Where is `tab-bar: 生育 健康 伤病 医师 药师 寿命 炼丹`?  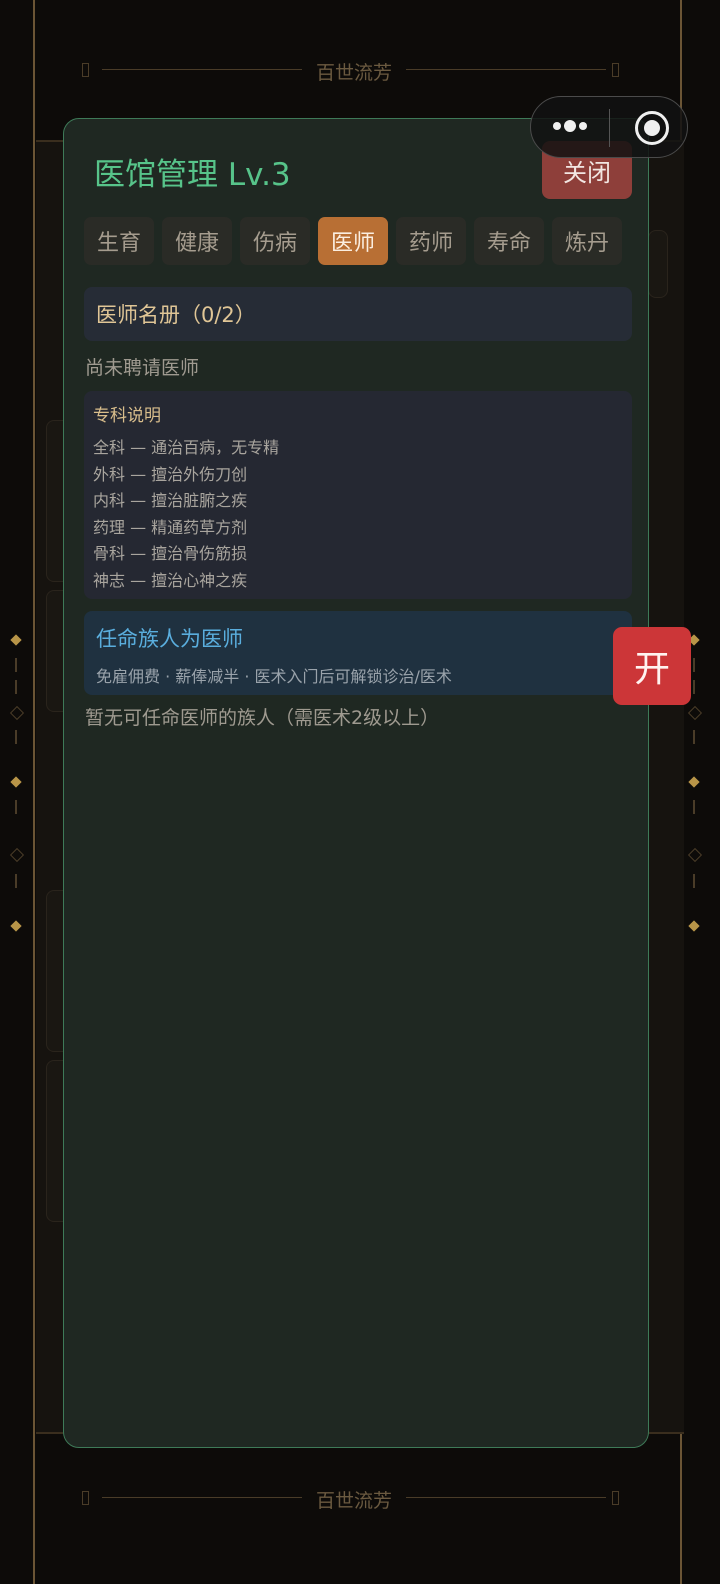 tab-bar: 生育 健康 伤病 医师 药师 寿命 炼丹 is located at coordinates (353, 241).